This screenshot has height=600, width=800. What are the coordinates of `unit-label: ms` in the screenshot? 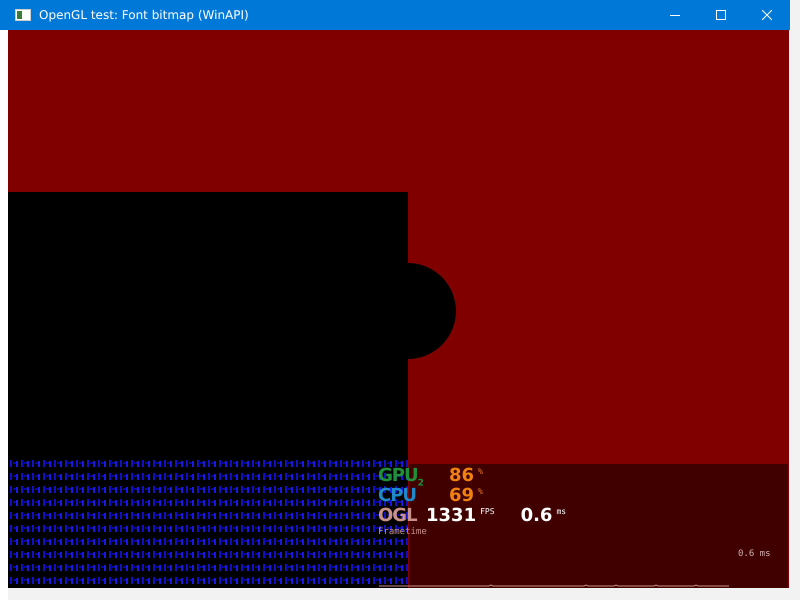 It's located at (561, 512).